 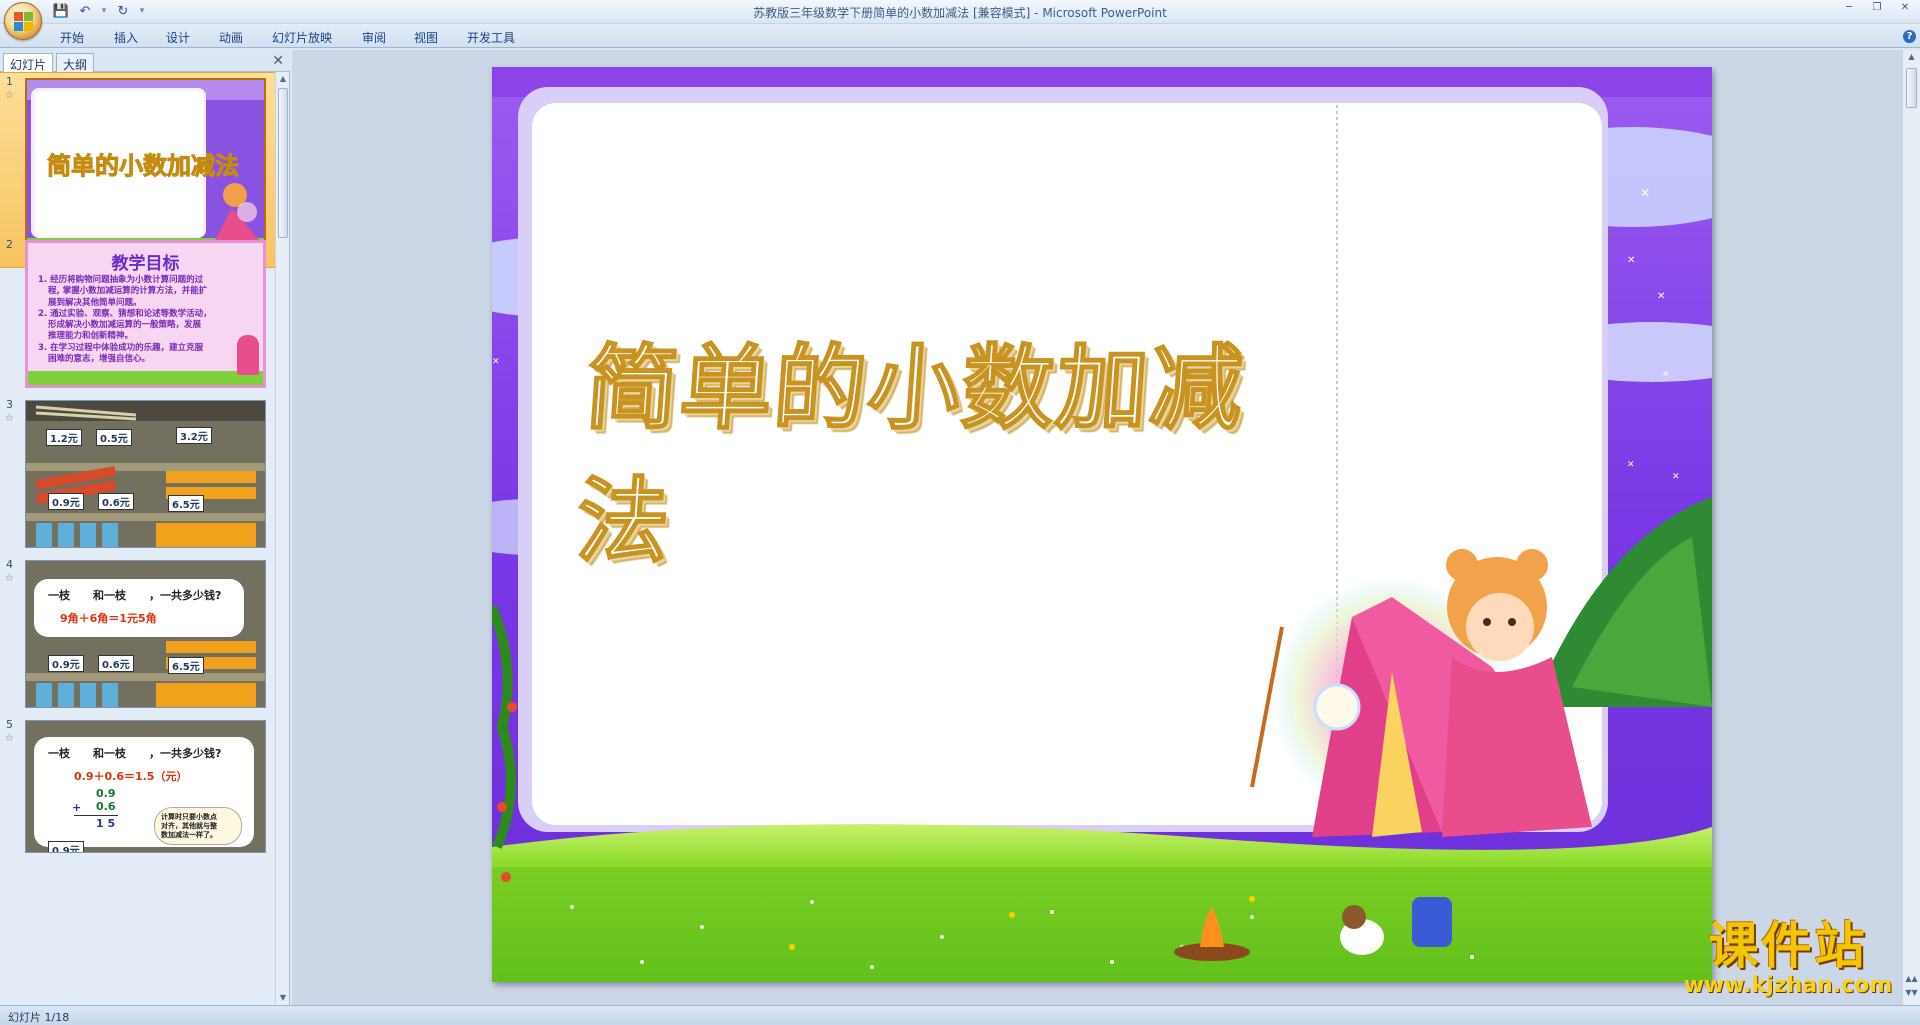 What do you see at coordinates (892, 13) in the screenshot?
I see `document-title: 苏教版三年级数学下册简单的小数加减法 [兼容模式]` at bounding box center [892, 13].